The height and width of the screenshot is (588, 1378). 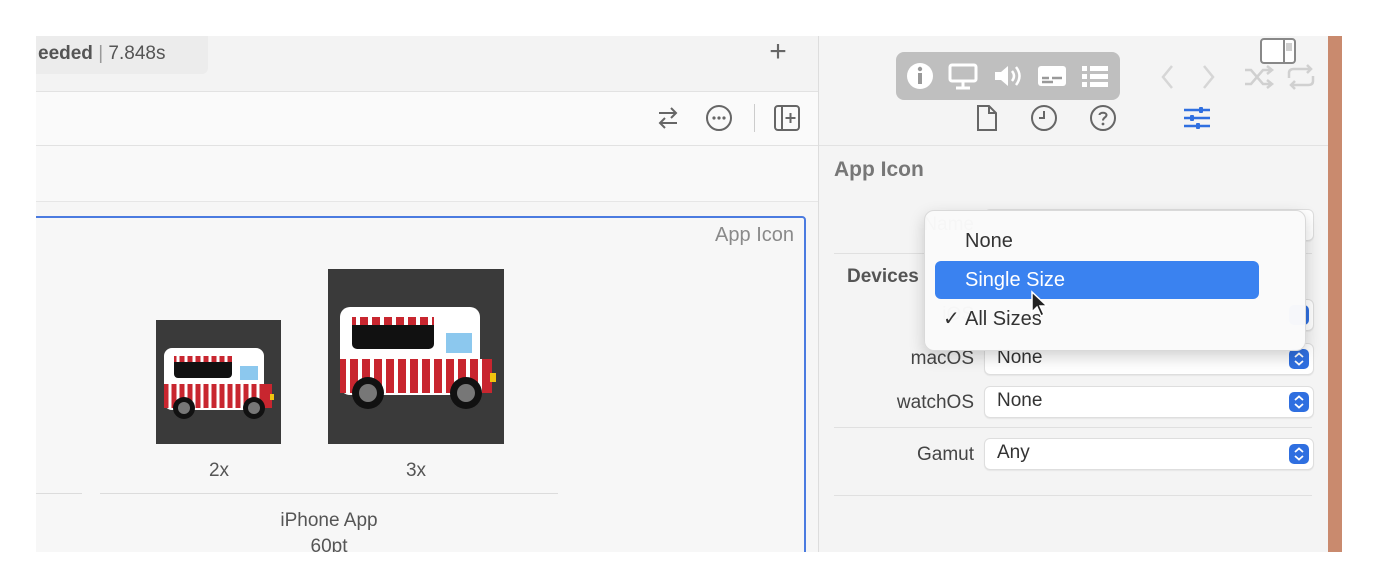 I want to click on slot-scale-label: 2x, so click(x=219, y=470).